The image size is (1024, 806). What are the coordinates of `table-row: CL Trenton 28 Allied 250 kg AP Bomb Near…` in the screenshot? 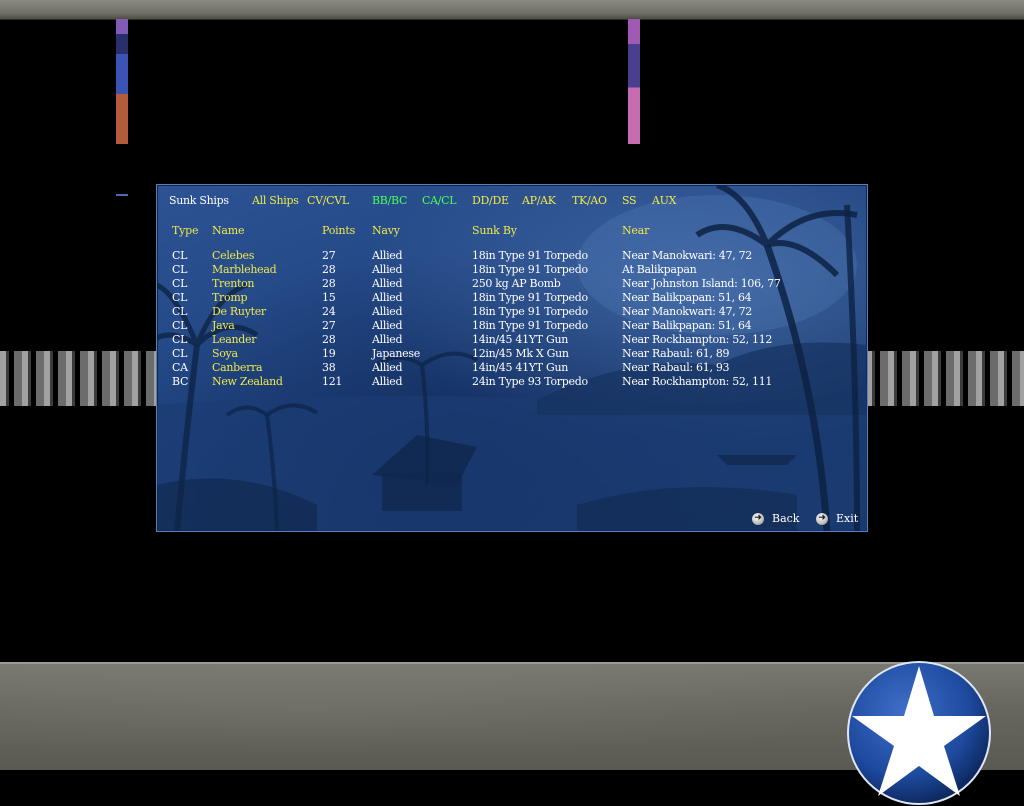 It's located at (512, 284).